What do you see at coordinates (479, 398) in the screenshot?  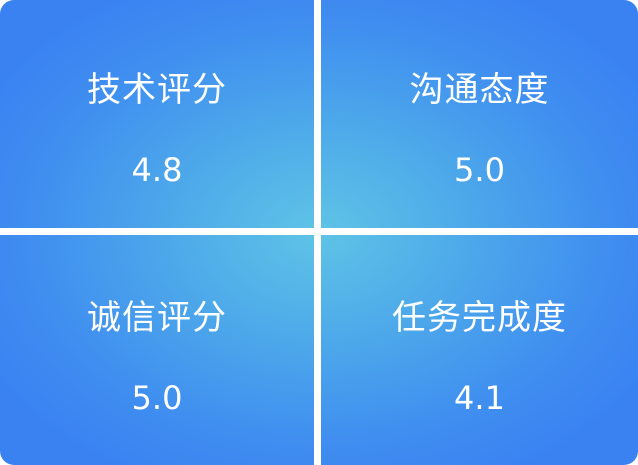 I see `score-value: 4.1` at bounding box center [479, 398].